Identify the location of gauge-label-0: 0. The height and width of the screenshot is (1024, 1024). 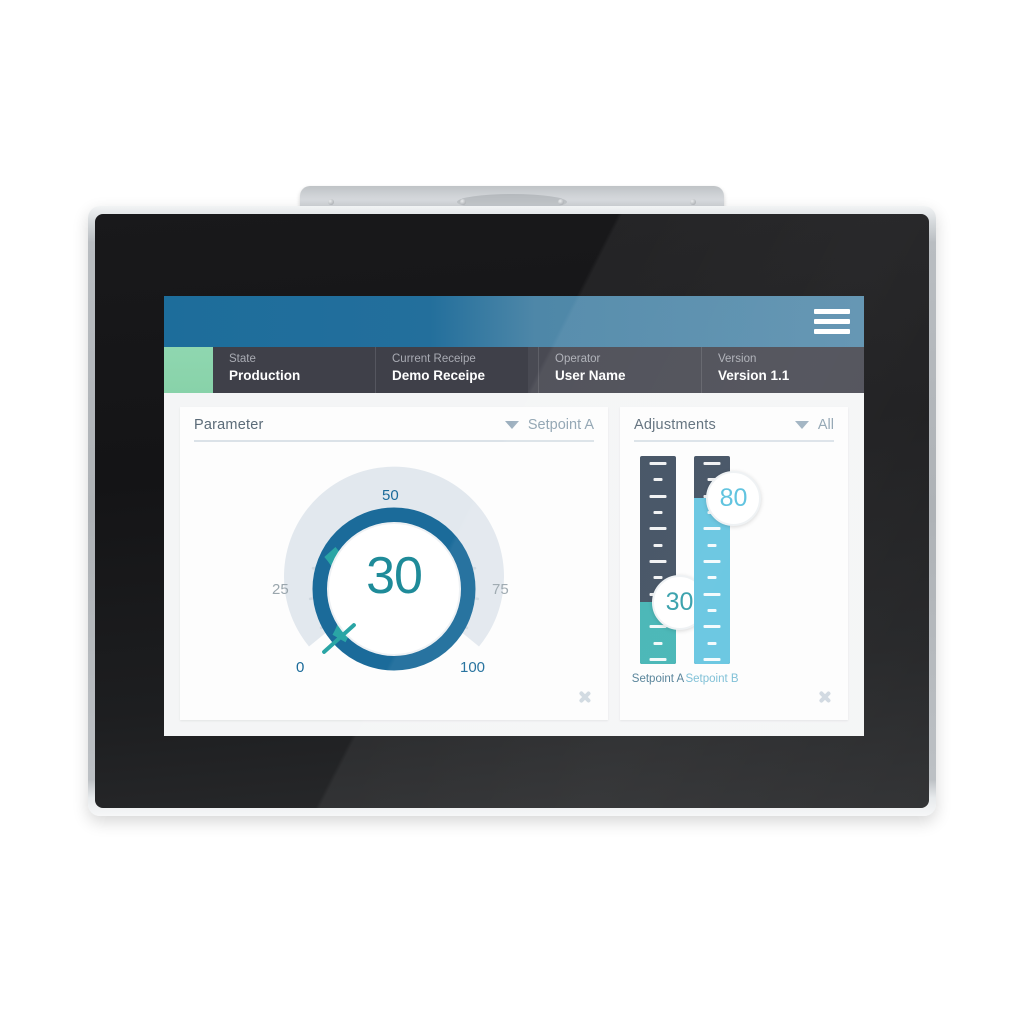
(300, 667).